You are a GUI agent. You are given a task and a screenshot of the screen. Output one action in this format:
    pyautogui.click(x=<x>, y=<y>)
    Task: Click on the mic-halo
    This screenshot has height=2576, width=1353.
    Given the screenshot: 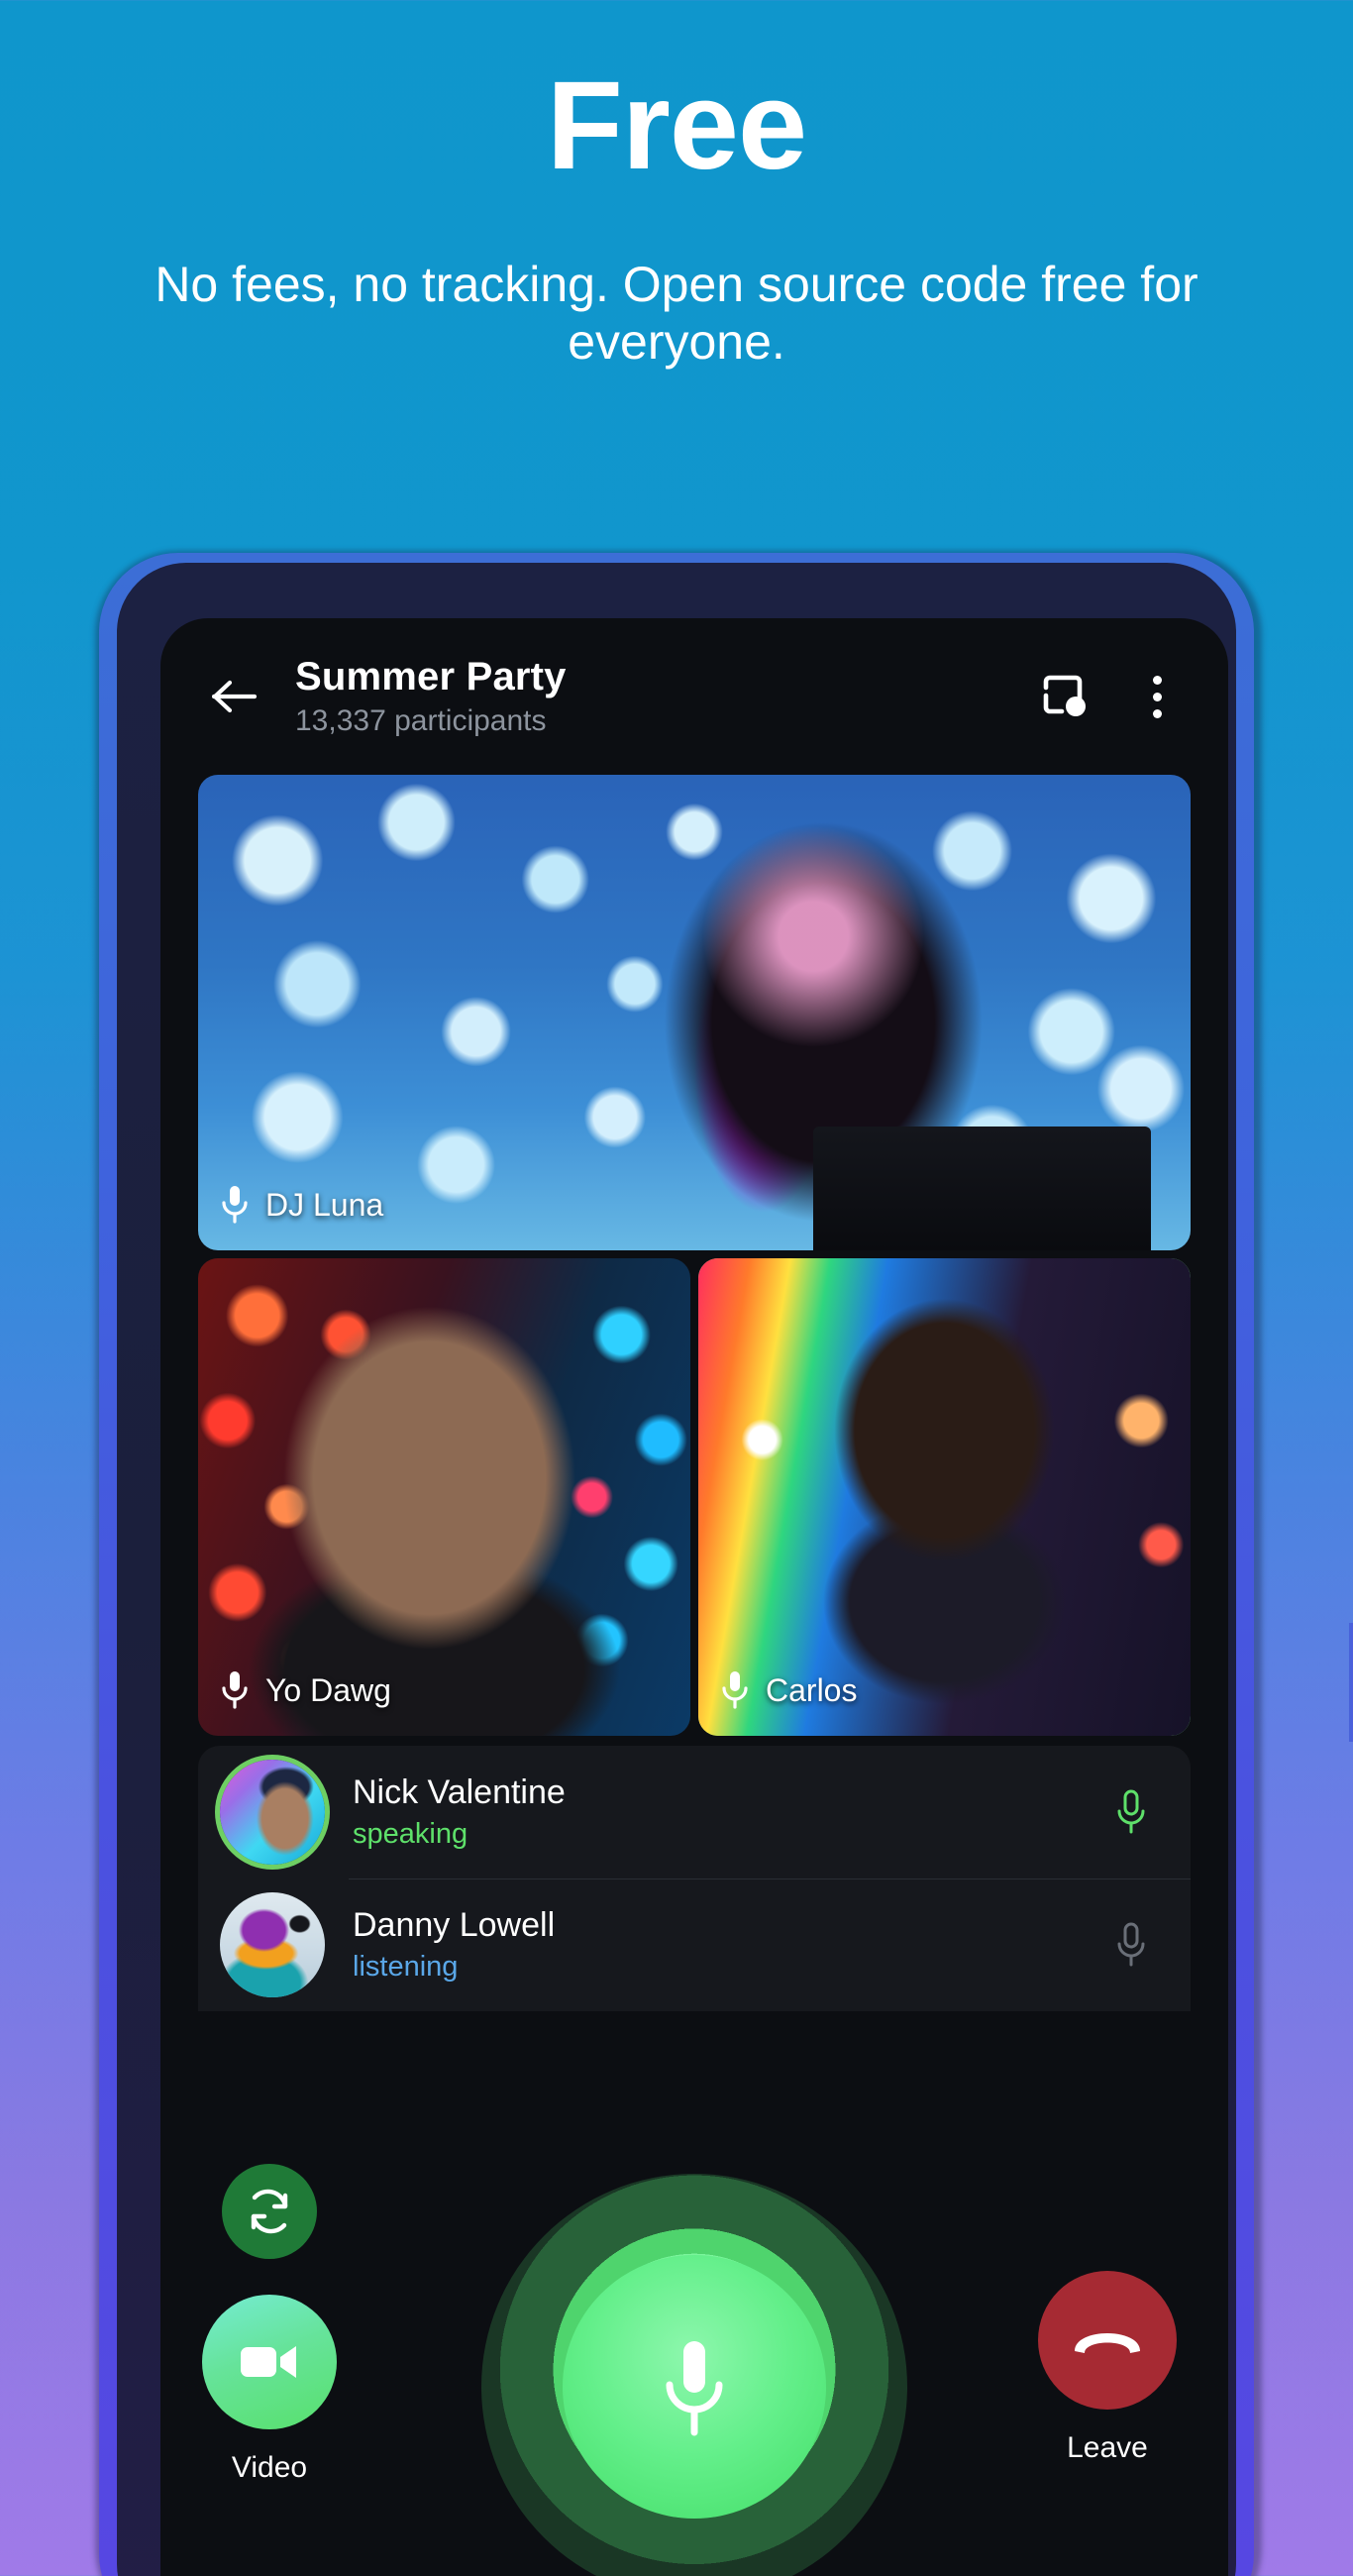 What is the action you would take?
    pyautogui.click(x=694, y=2375)
    